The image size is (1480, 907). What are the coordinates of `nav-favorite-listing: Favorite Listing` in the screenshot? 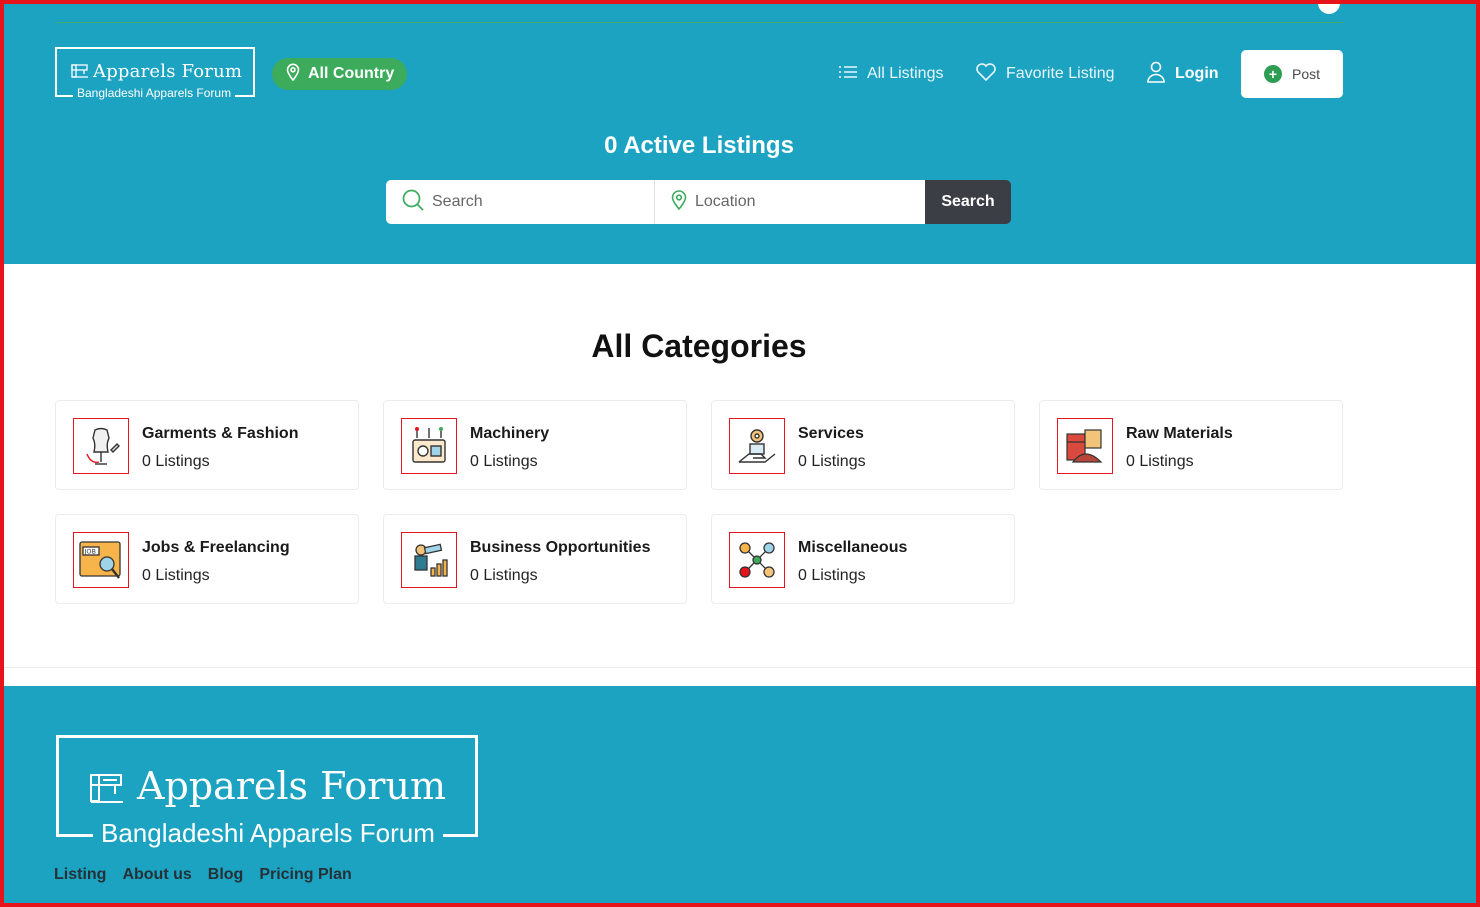 It's located at (1045, 74).